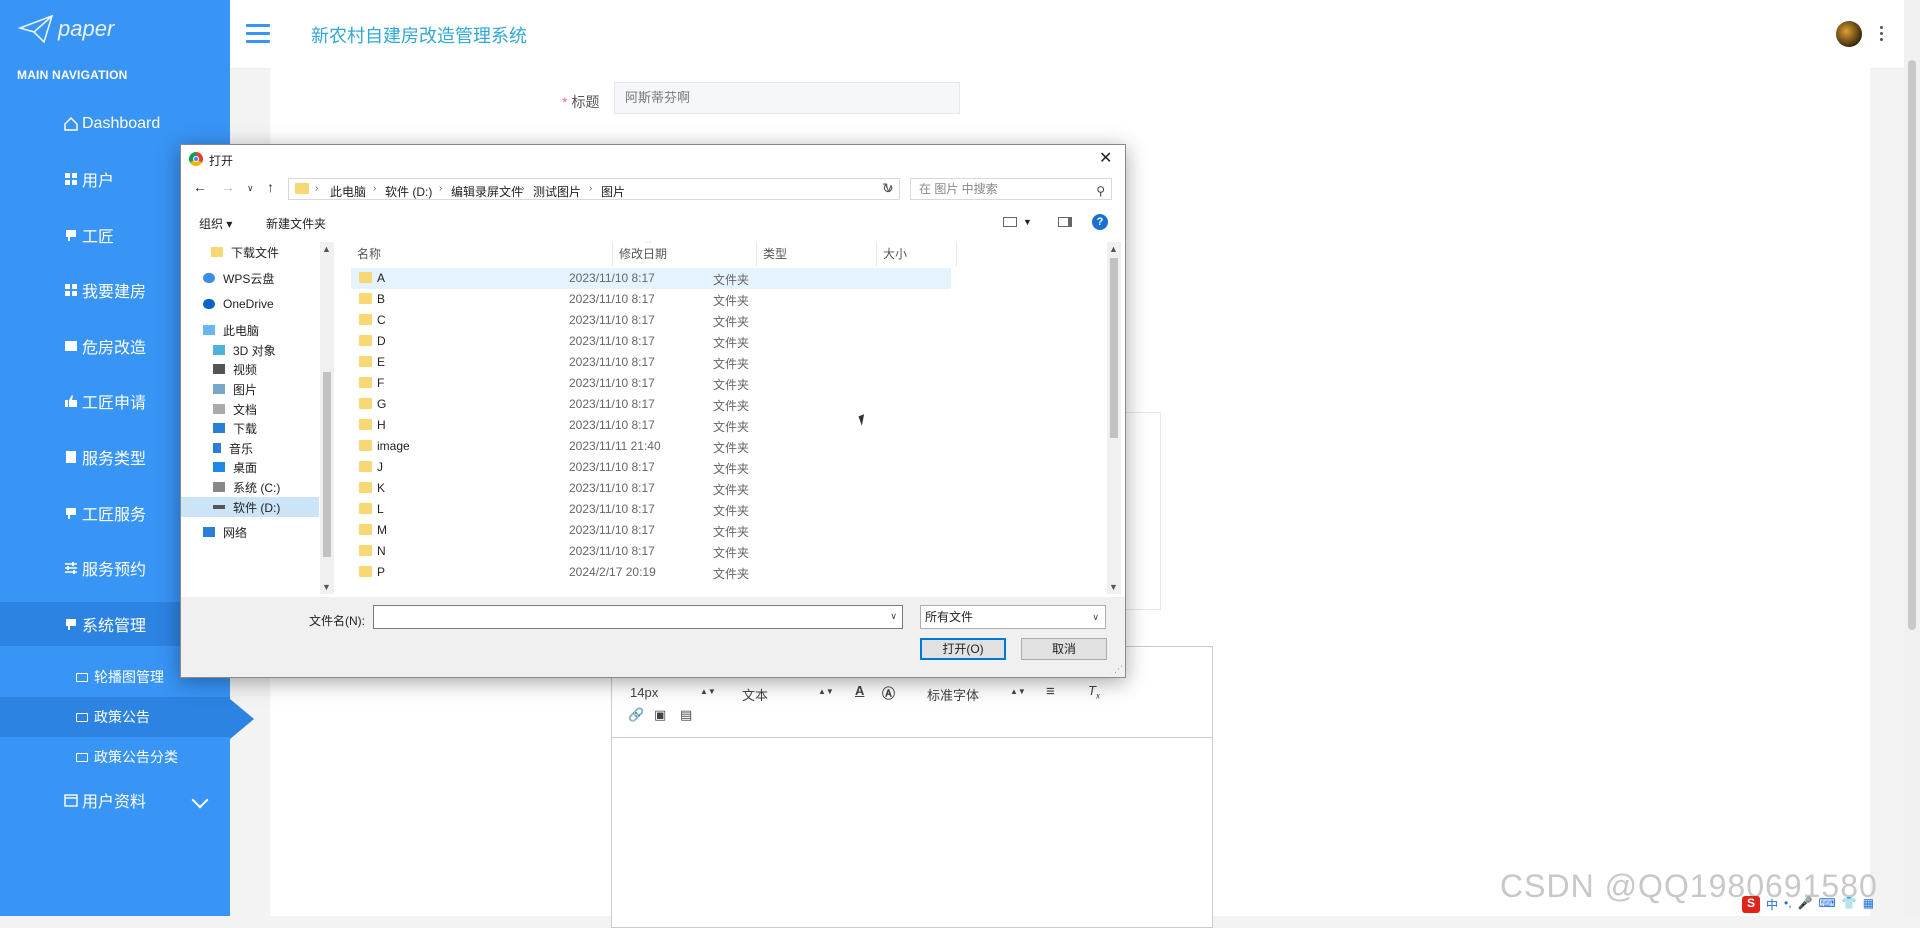 This screenshot has height=928, width=1920. What do you see at coordinates (238, 278) in the screenshot?
I see `nav-pane-item: WPS云盘` at bounding box center [238, 278].